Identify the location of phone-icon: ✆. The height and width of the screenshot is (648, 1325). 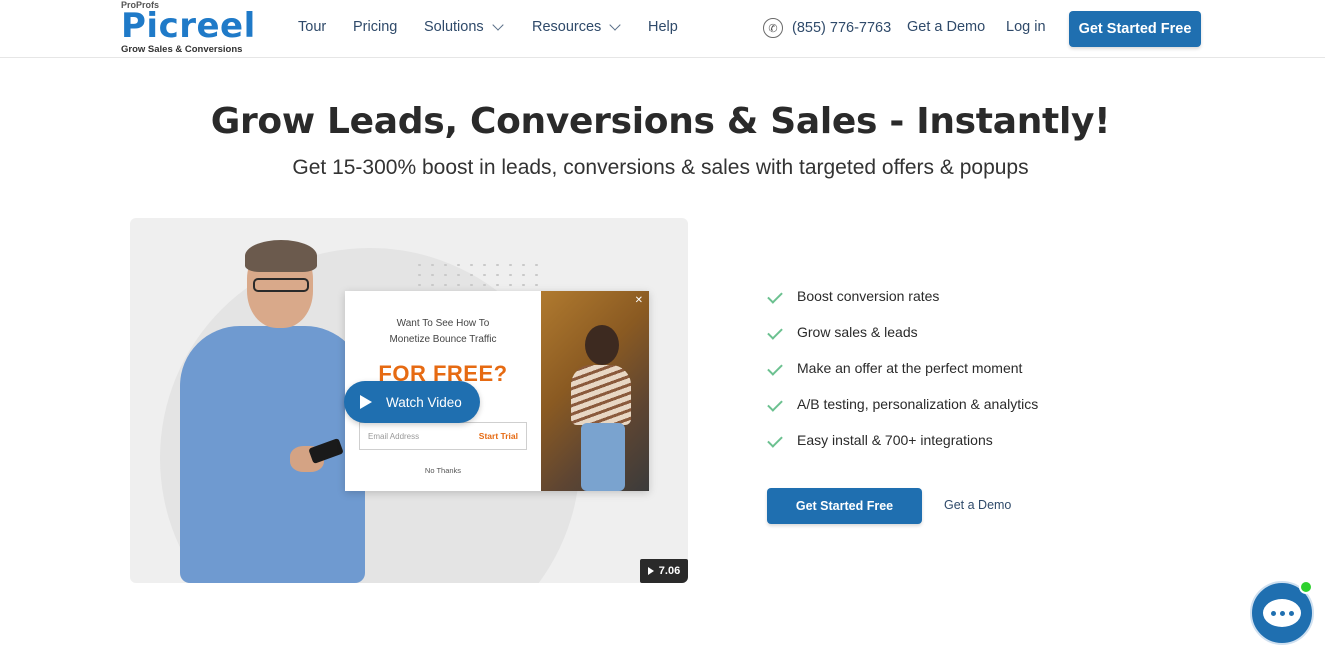
(773, 28).